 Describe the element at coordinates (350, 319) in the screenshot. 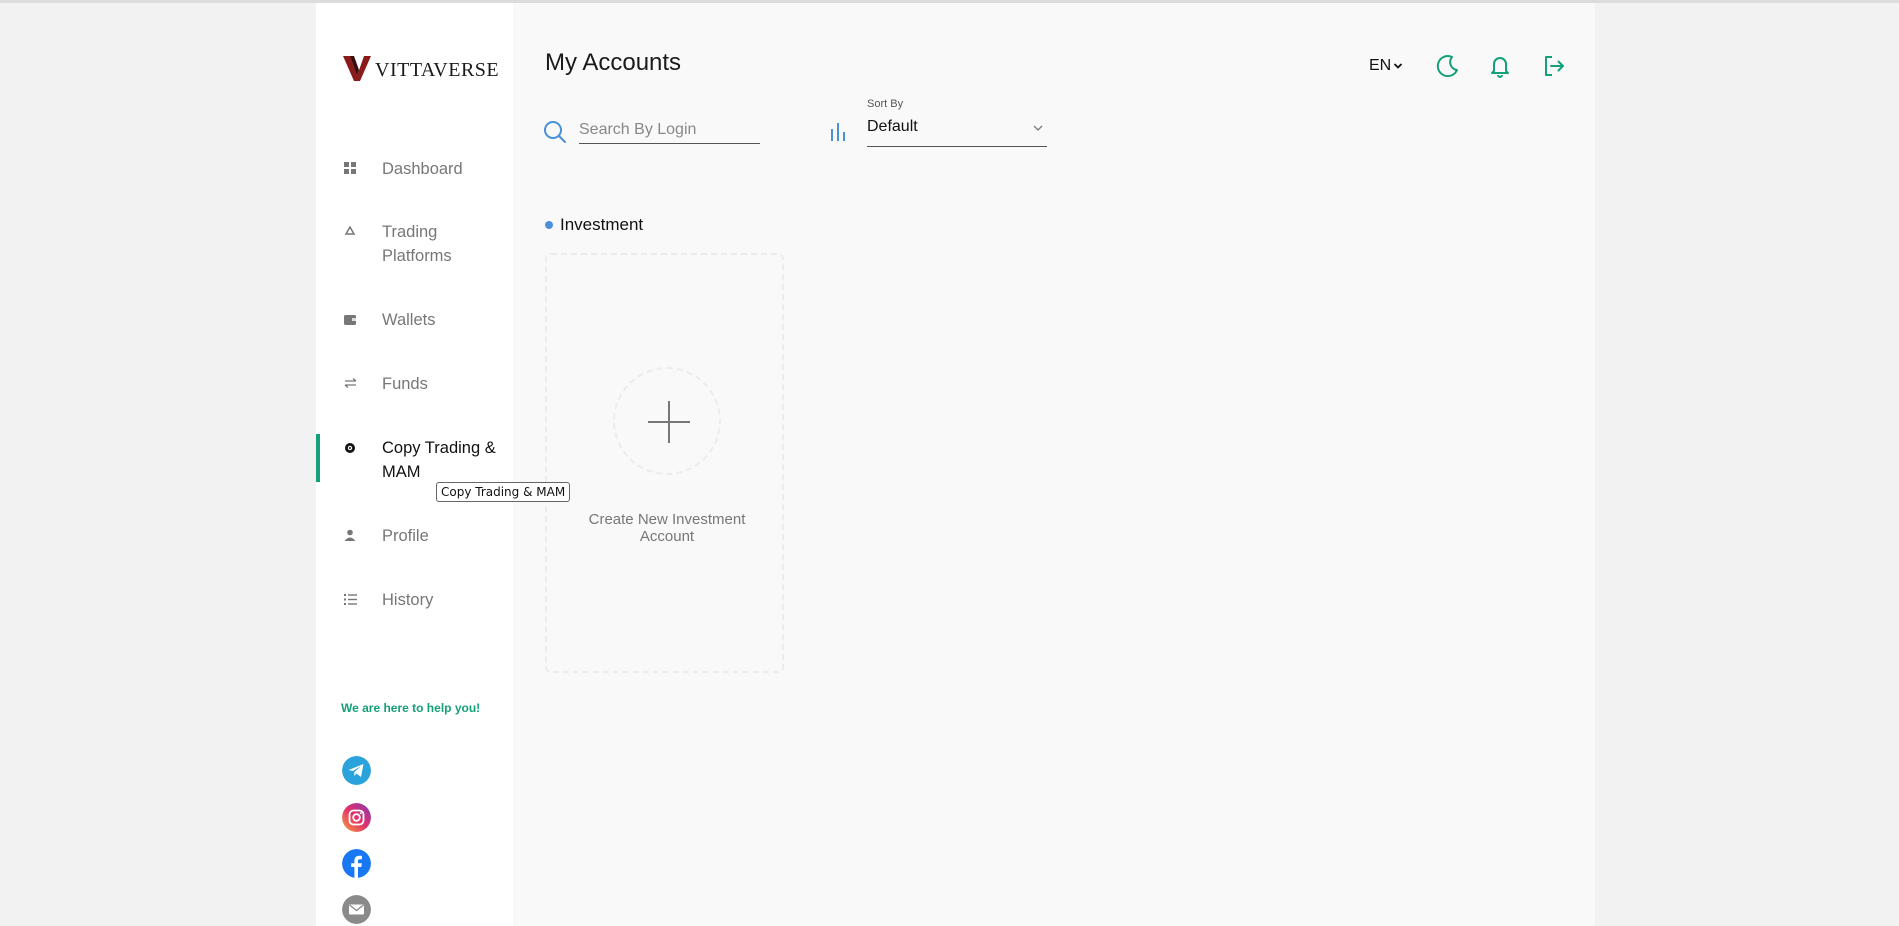

I see `wallet-icon` at that location.